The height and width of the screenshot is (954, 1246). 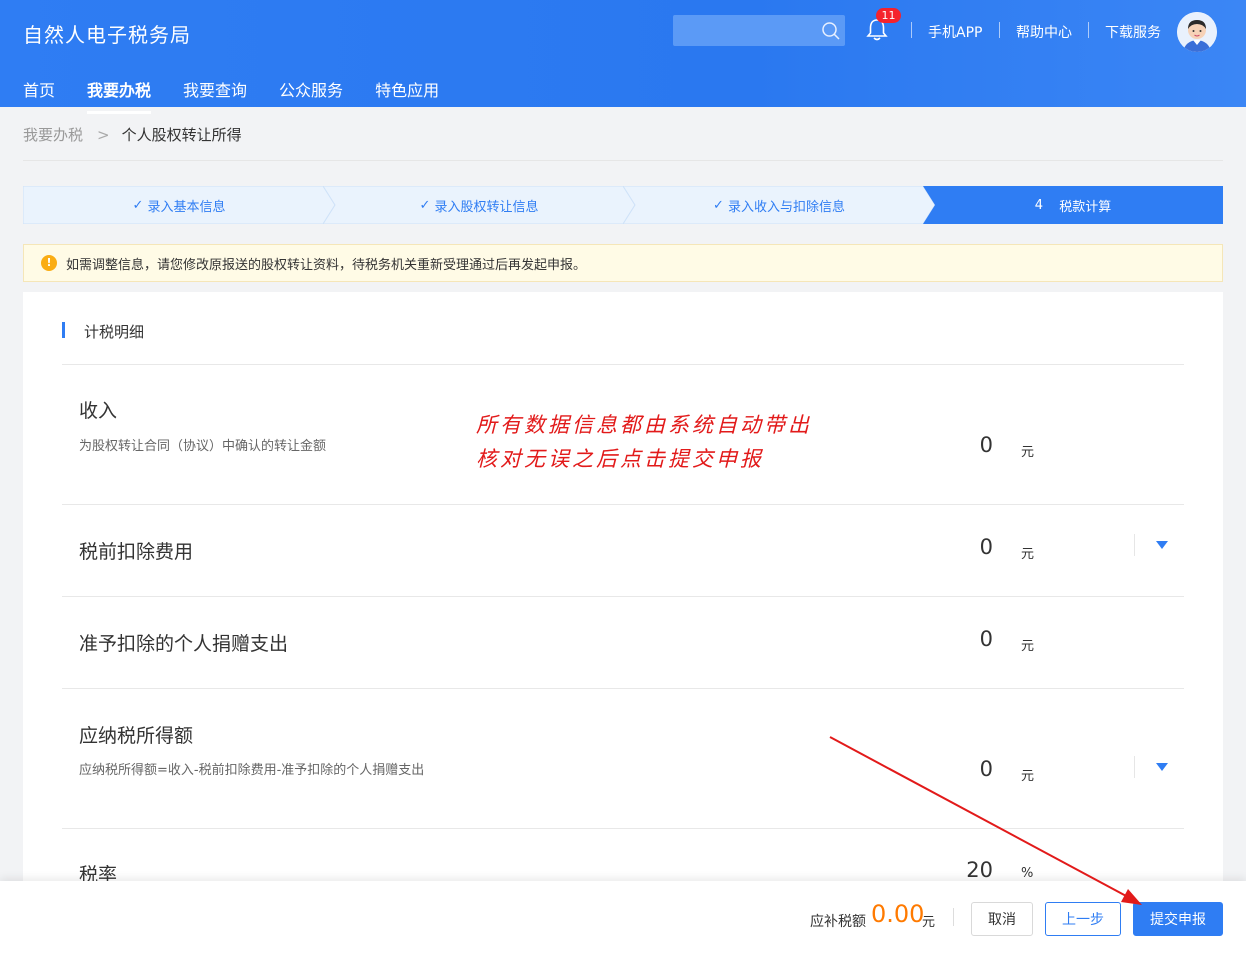 I want to click on row-desc-income: 为股权转让合同（协议）中确认的转让金额, so click(x=203, y=446).